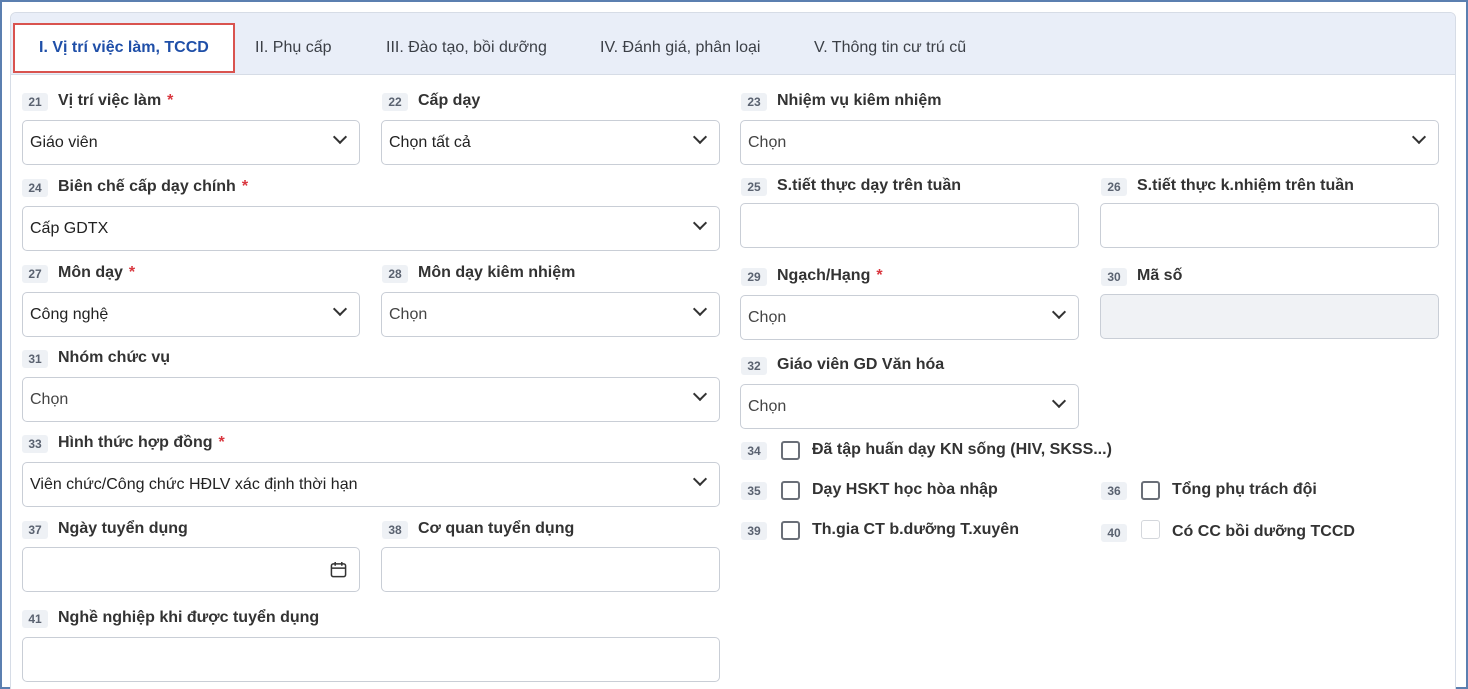  I want to click on field-number-22: 22, so click(395, 102).